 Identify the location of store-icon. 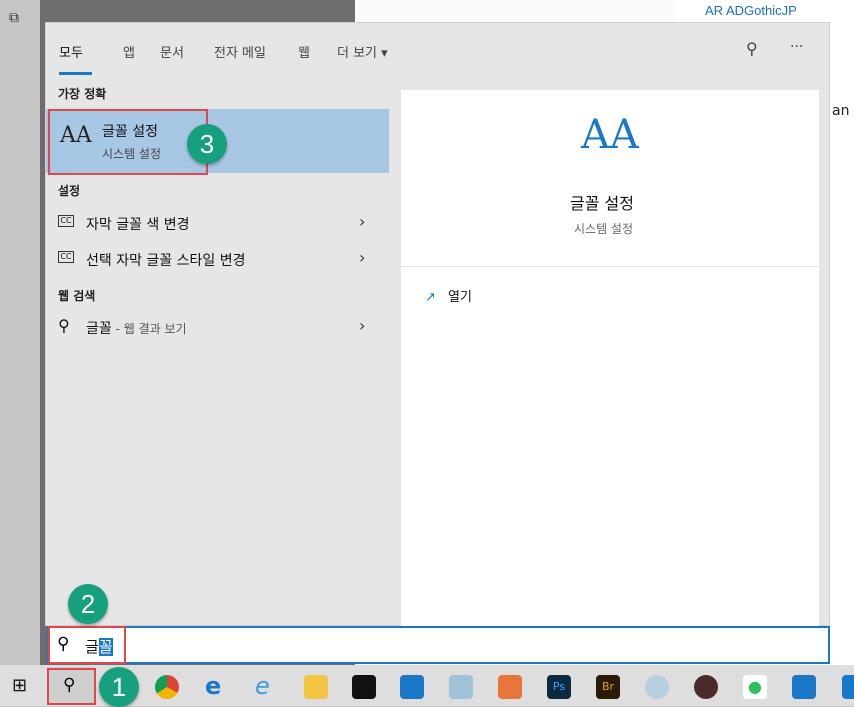
(364, 687).